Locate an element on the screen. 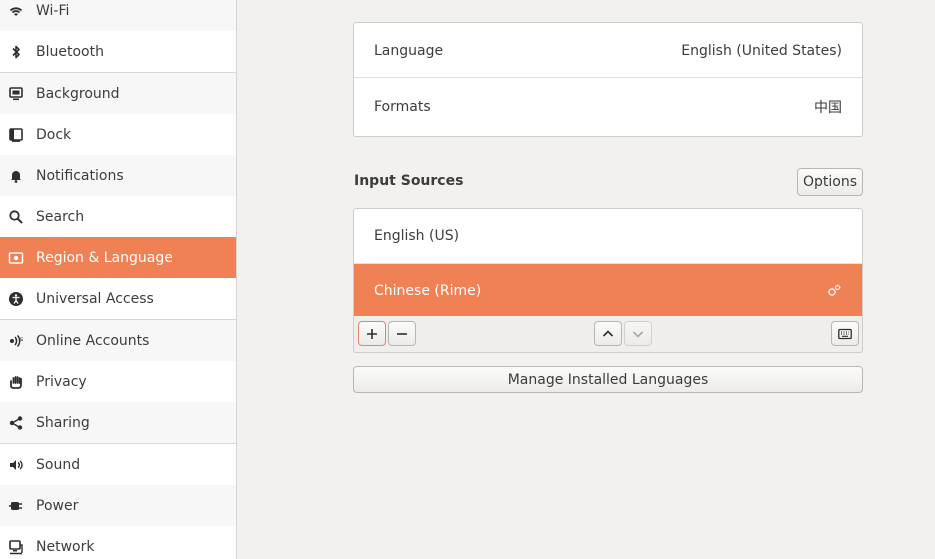 The height and width of the screenshot is (559, 935). sidebar-item-sharing: Sharing is located at coordinates (118, 422).